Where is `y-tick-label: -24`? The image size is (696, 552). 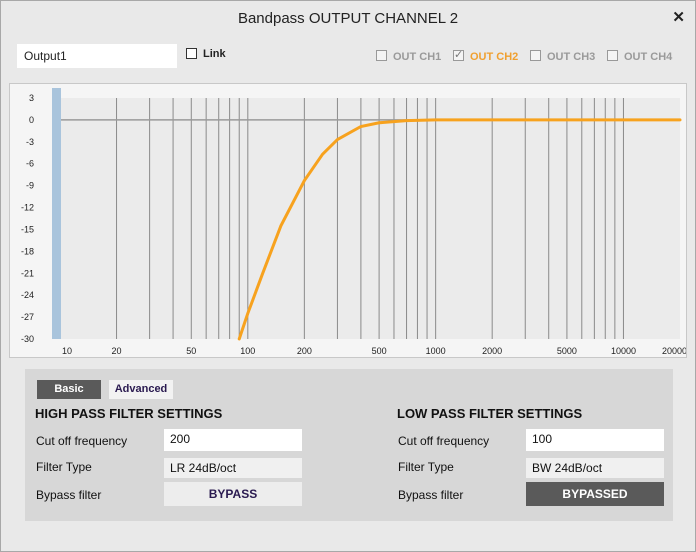 y-tick-label: -24 is located at coordinates (27, 295).